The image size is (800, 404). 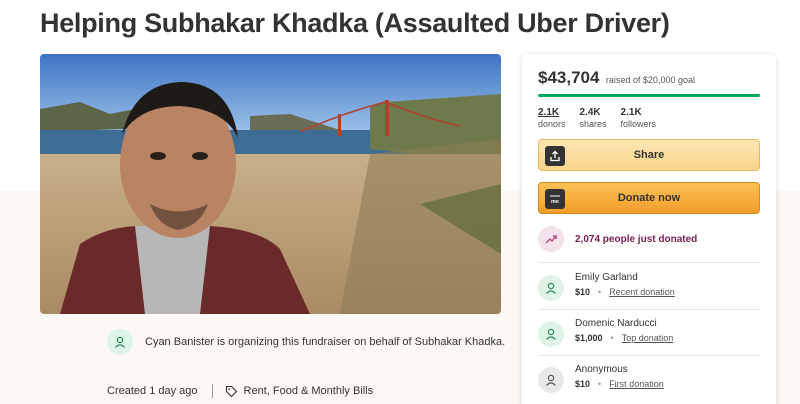 I want to click on donor-name: Anonymous, so click(x=601, y=369).